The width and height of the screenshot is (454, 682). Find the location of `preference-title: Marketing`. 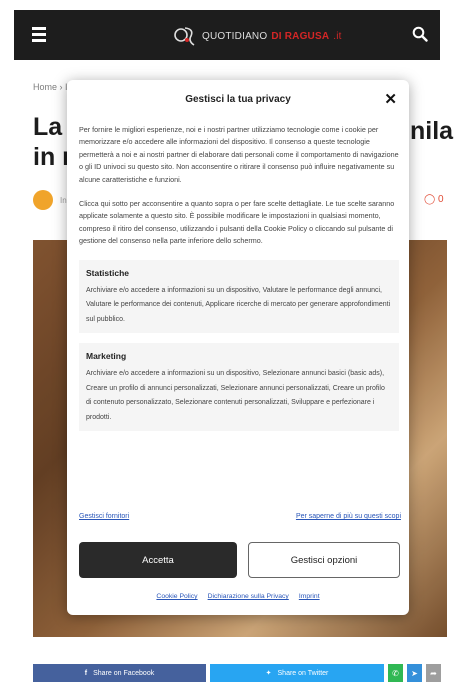

preference-title: Marketing is located at coordinates (106, 356).